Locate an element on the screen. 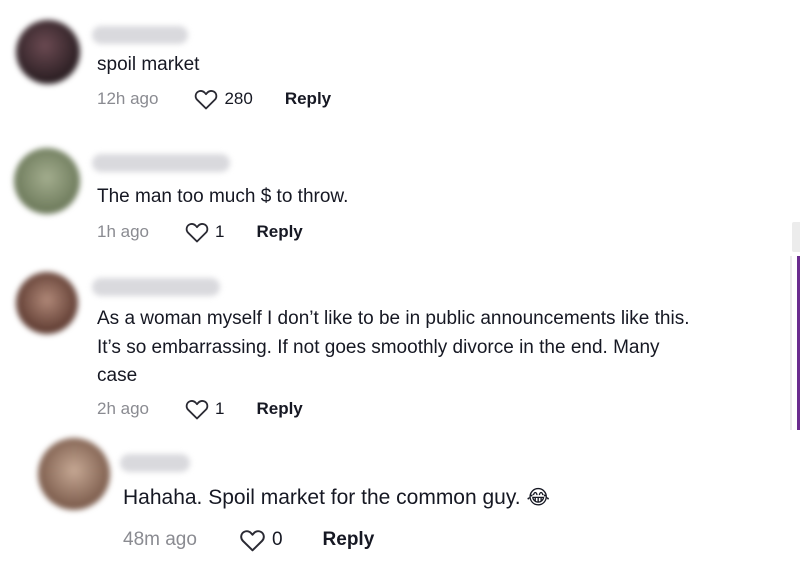 The image size is (800, 567). comment-time: 1h ago is located at coordinates (123, 231).